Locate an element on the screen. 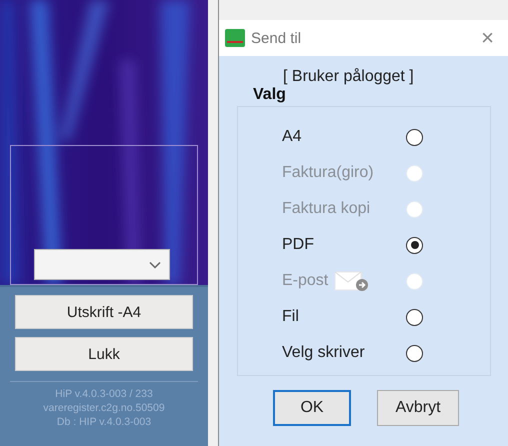 This screenshot has height=446, width=508. panel-button: Utskrift -A4 is located at coordinates (104, 312).